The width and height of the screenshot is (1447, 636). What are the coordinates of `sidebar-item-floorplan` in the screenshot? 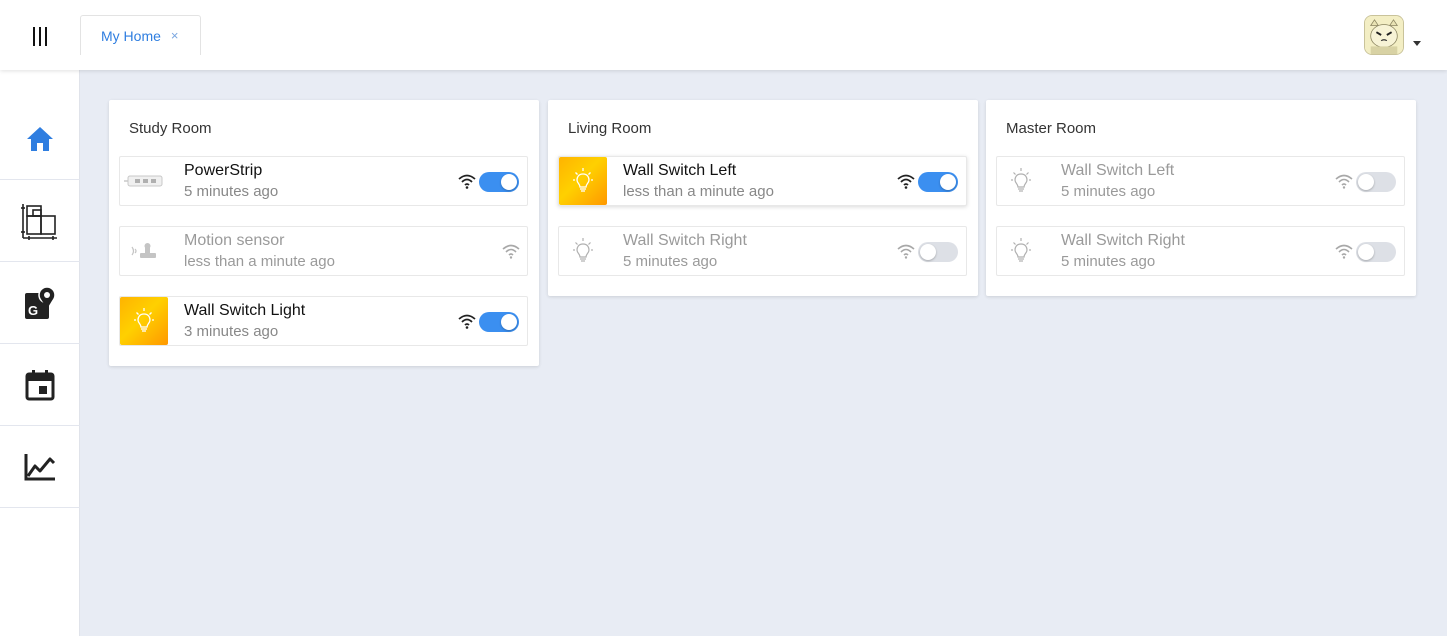 It's located at (40, 221).